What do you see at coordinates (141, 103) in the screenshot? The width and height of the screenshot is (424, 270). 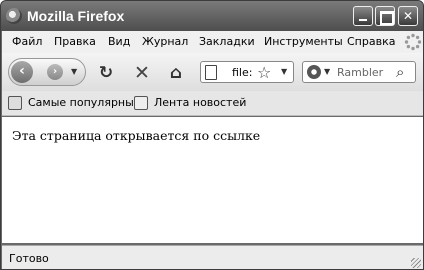 I see `rss-icon` at bounding box center [141, 103].